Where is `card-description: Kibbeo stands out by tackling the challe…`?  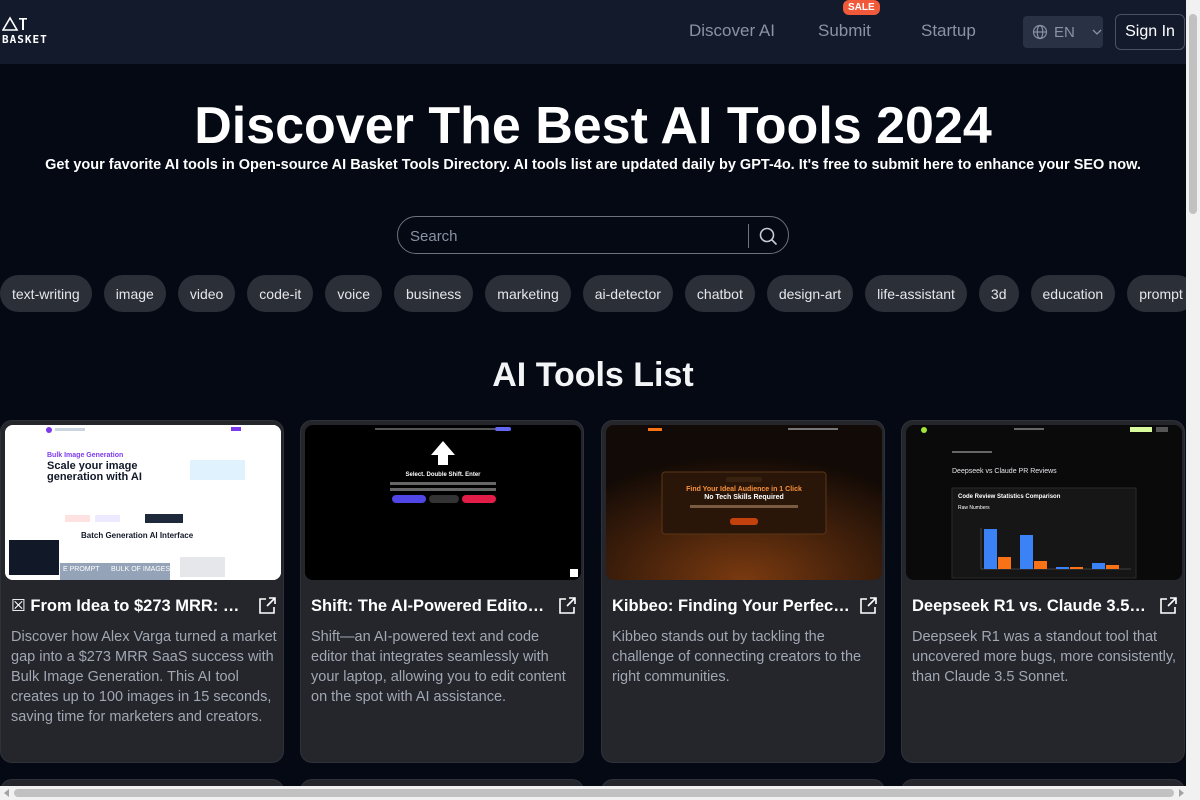
card-description: Kibbeo stands out by tackling the challe… is located at coordinates (737, 657).